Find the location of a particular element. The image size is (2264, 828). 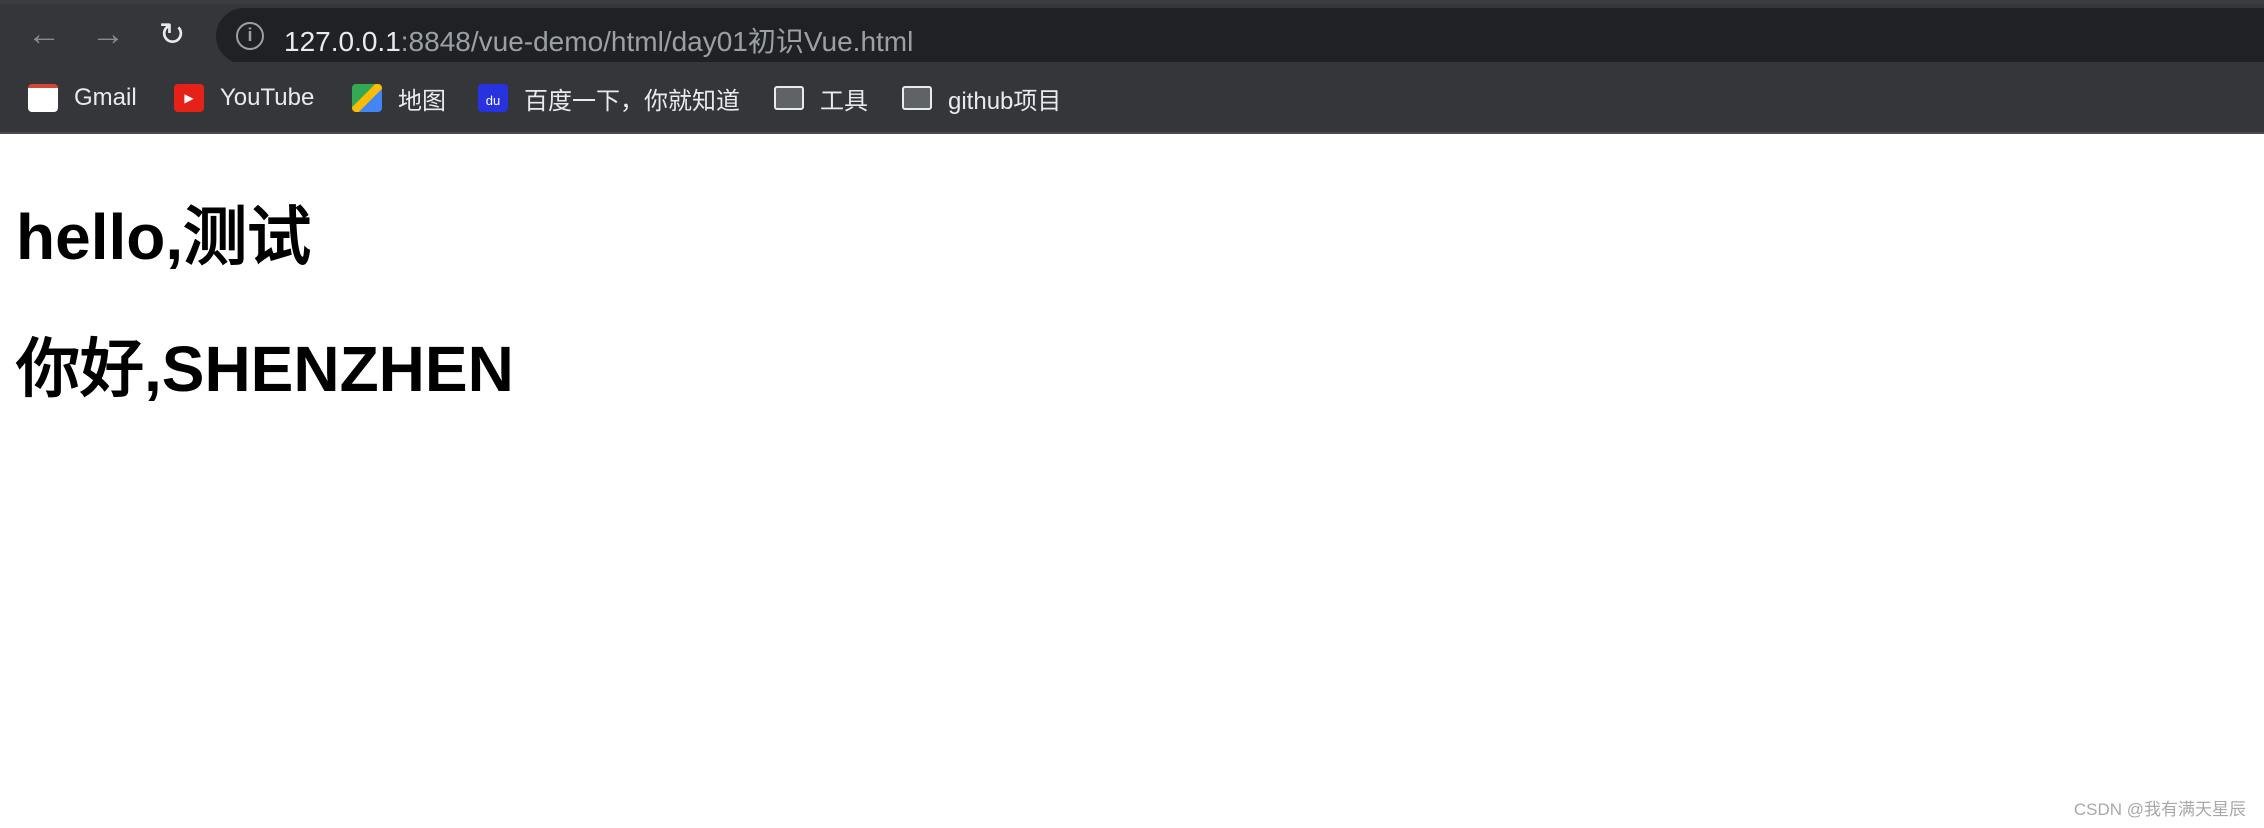

heading-hello: hello,测试 is located at coordinates (164, 237).